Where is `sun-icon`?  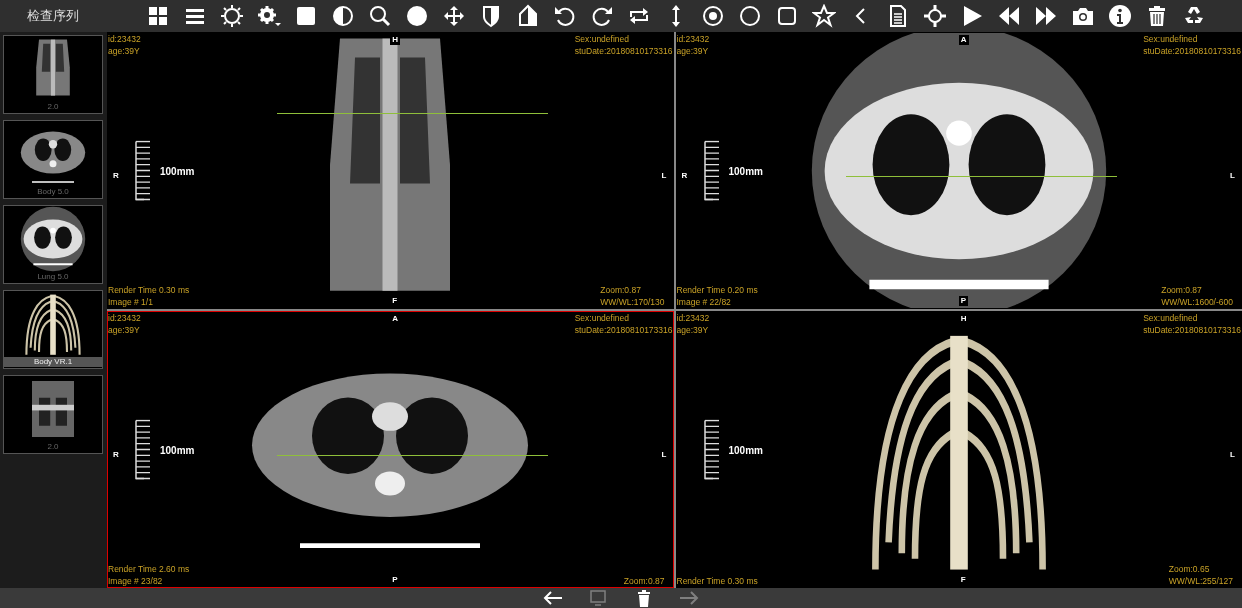 sun-icon is located at coordinates (232, 16).